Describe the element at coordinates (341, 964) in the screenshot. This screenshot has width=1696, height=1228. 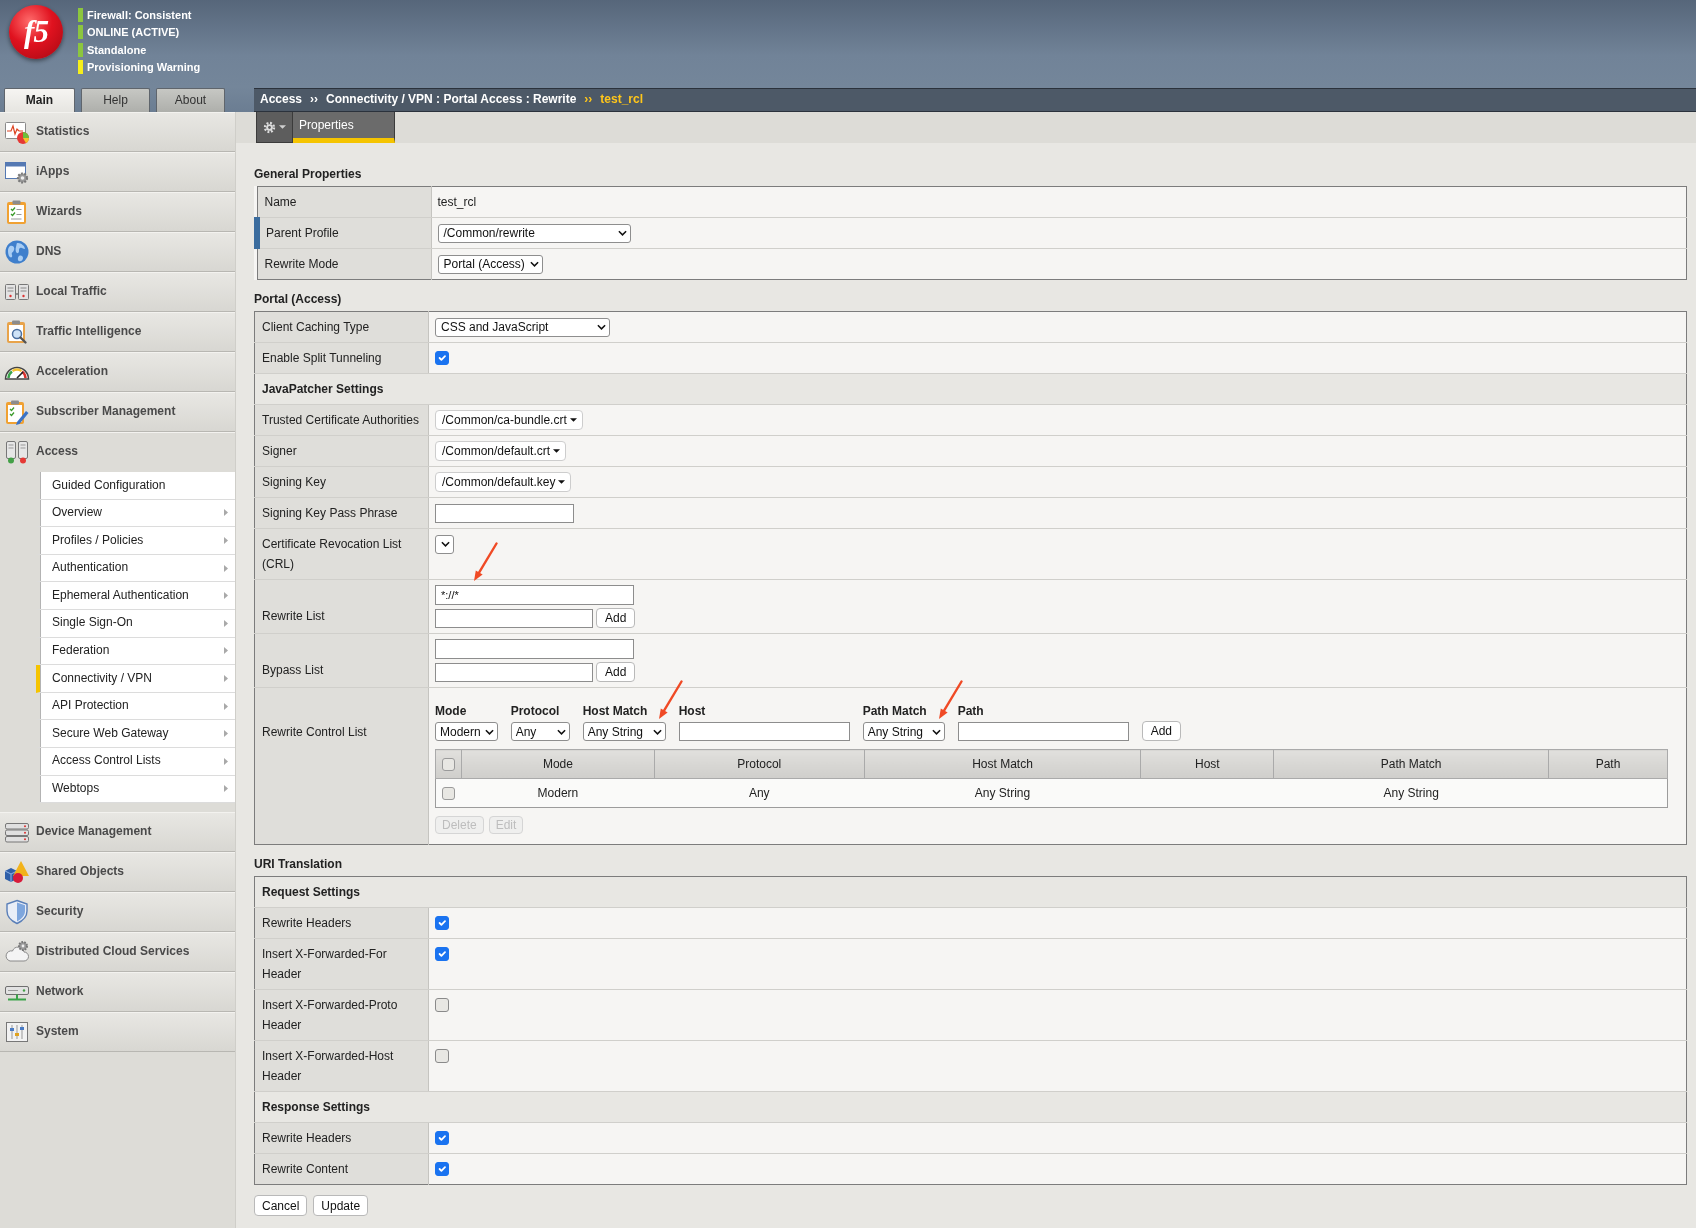
I see `field-label: Insert X-Forwarded-For Header` at that location.